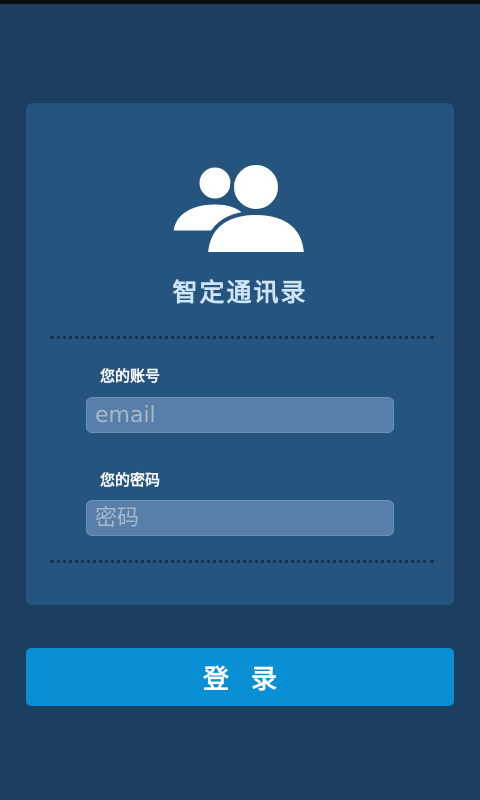 The image size is (480, 800). What do you see at coordinates (130, 480) in the screenshot?
I see `password-label: 您的密码` at bounding box center [130, 480].